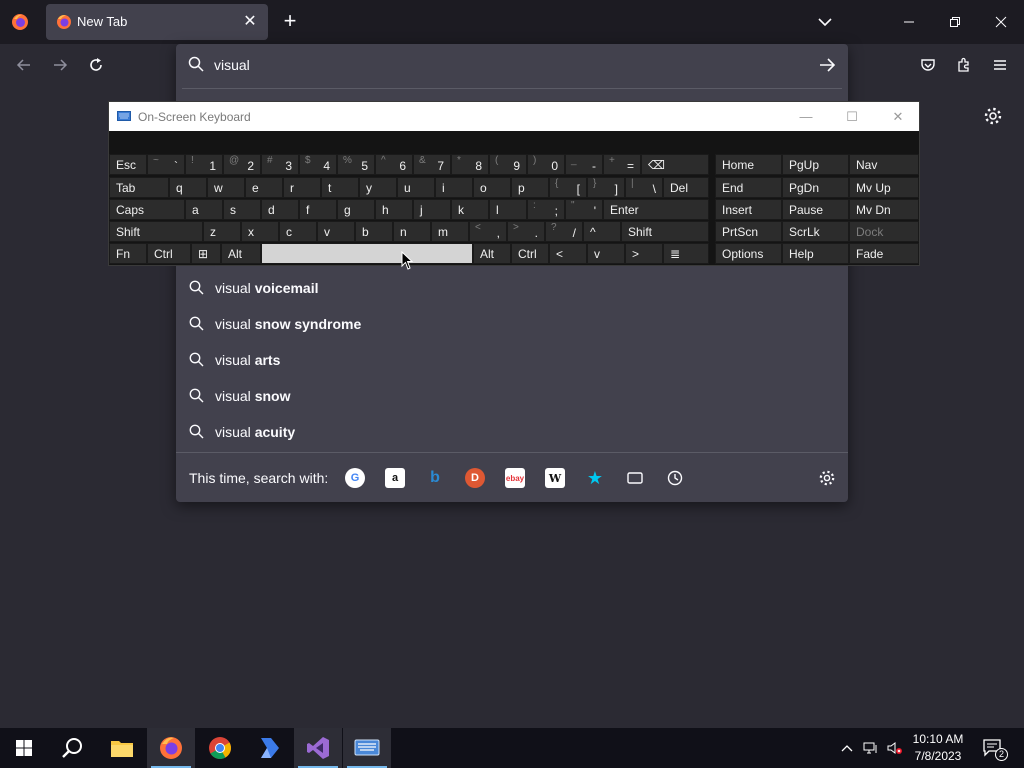 The width and height of the screenshot is (1024, 768). Describe the element at coordinates (356, 209) in the screenshot. I see `key-2-5: g` at that location.